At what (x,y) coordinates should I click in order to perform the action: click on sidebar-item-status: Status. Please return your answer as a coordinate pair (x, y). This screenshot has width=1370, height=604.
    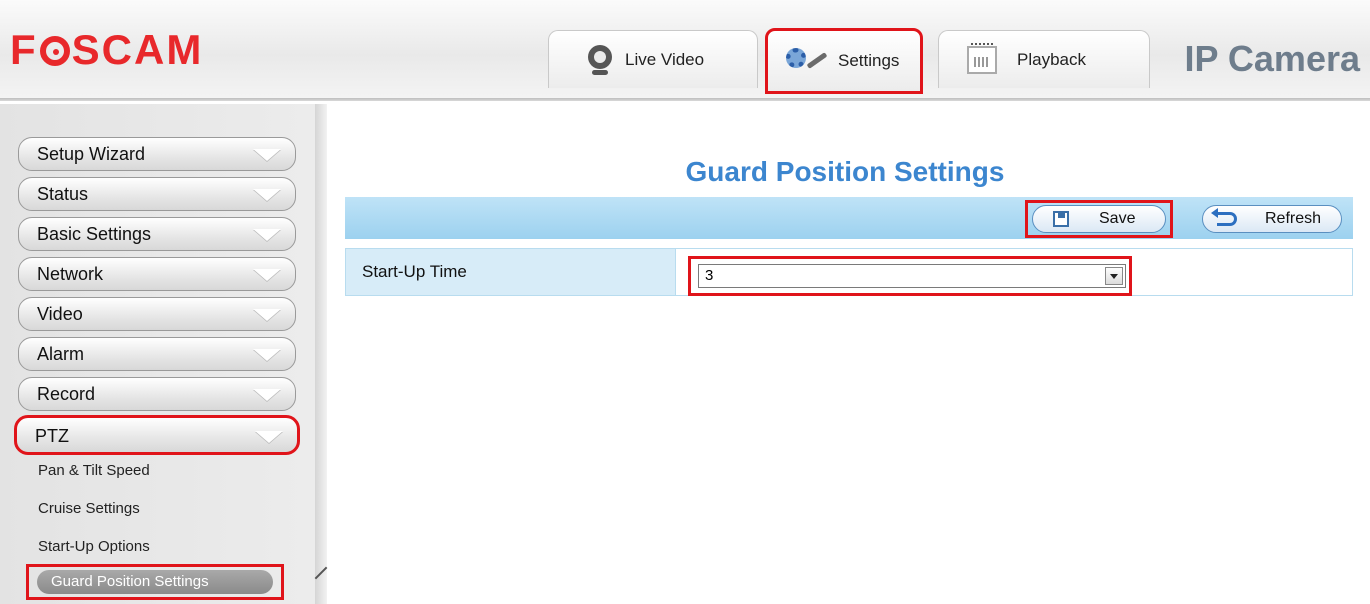
    Looking at the image, I should click on (157, 194).